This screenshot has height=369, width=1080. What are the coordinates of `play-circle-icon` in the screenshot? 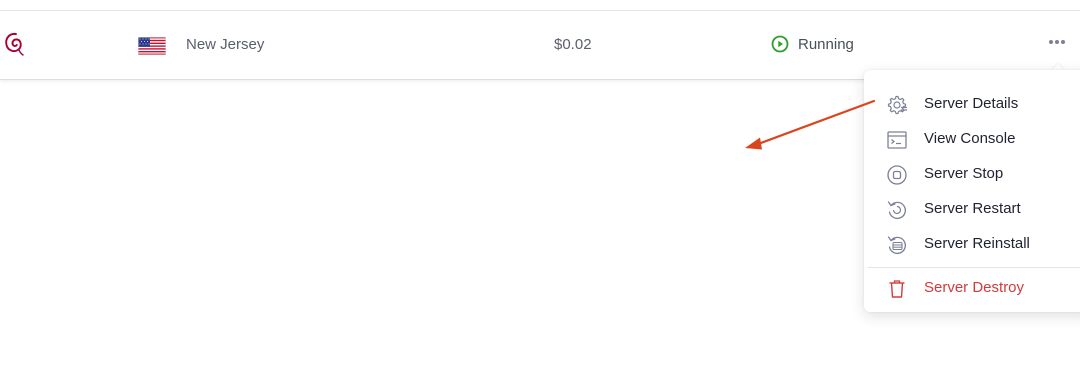 It's located at (780, 44).